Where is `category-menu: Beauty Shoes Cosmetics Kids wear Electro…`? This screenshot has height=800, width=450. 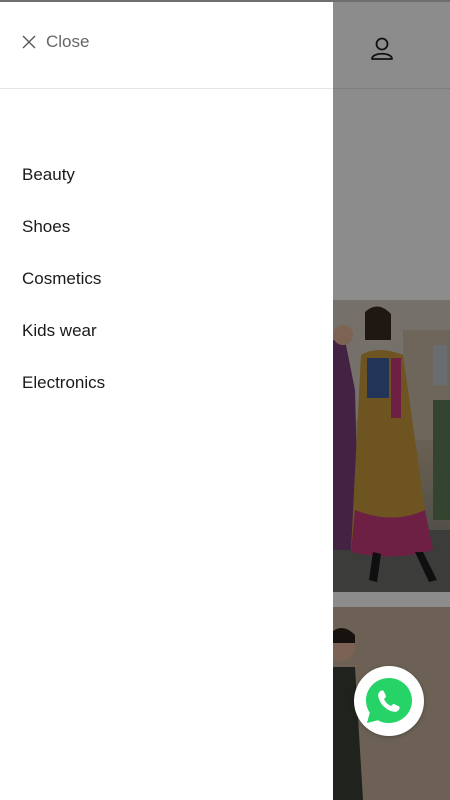
category-menu: Beauty Shoes Cosmetics Kids wear Electro… is located at coordinates (63, 279).